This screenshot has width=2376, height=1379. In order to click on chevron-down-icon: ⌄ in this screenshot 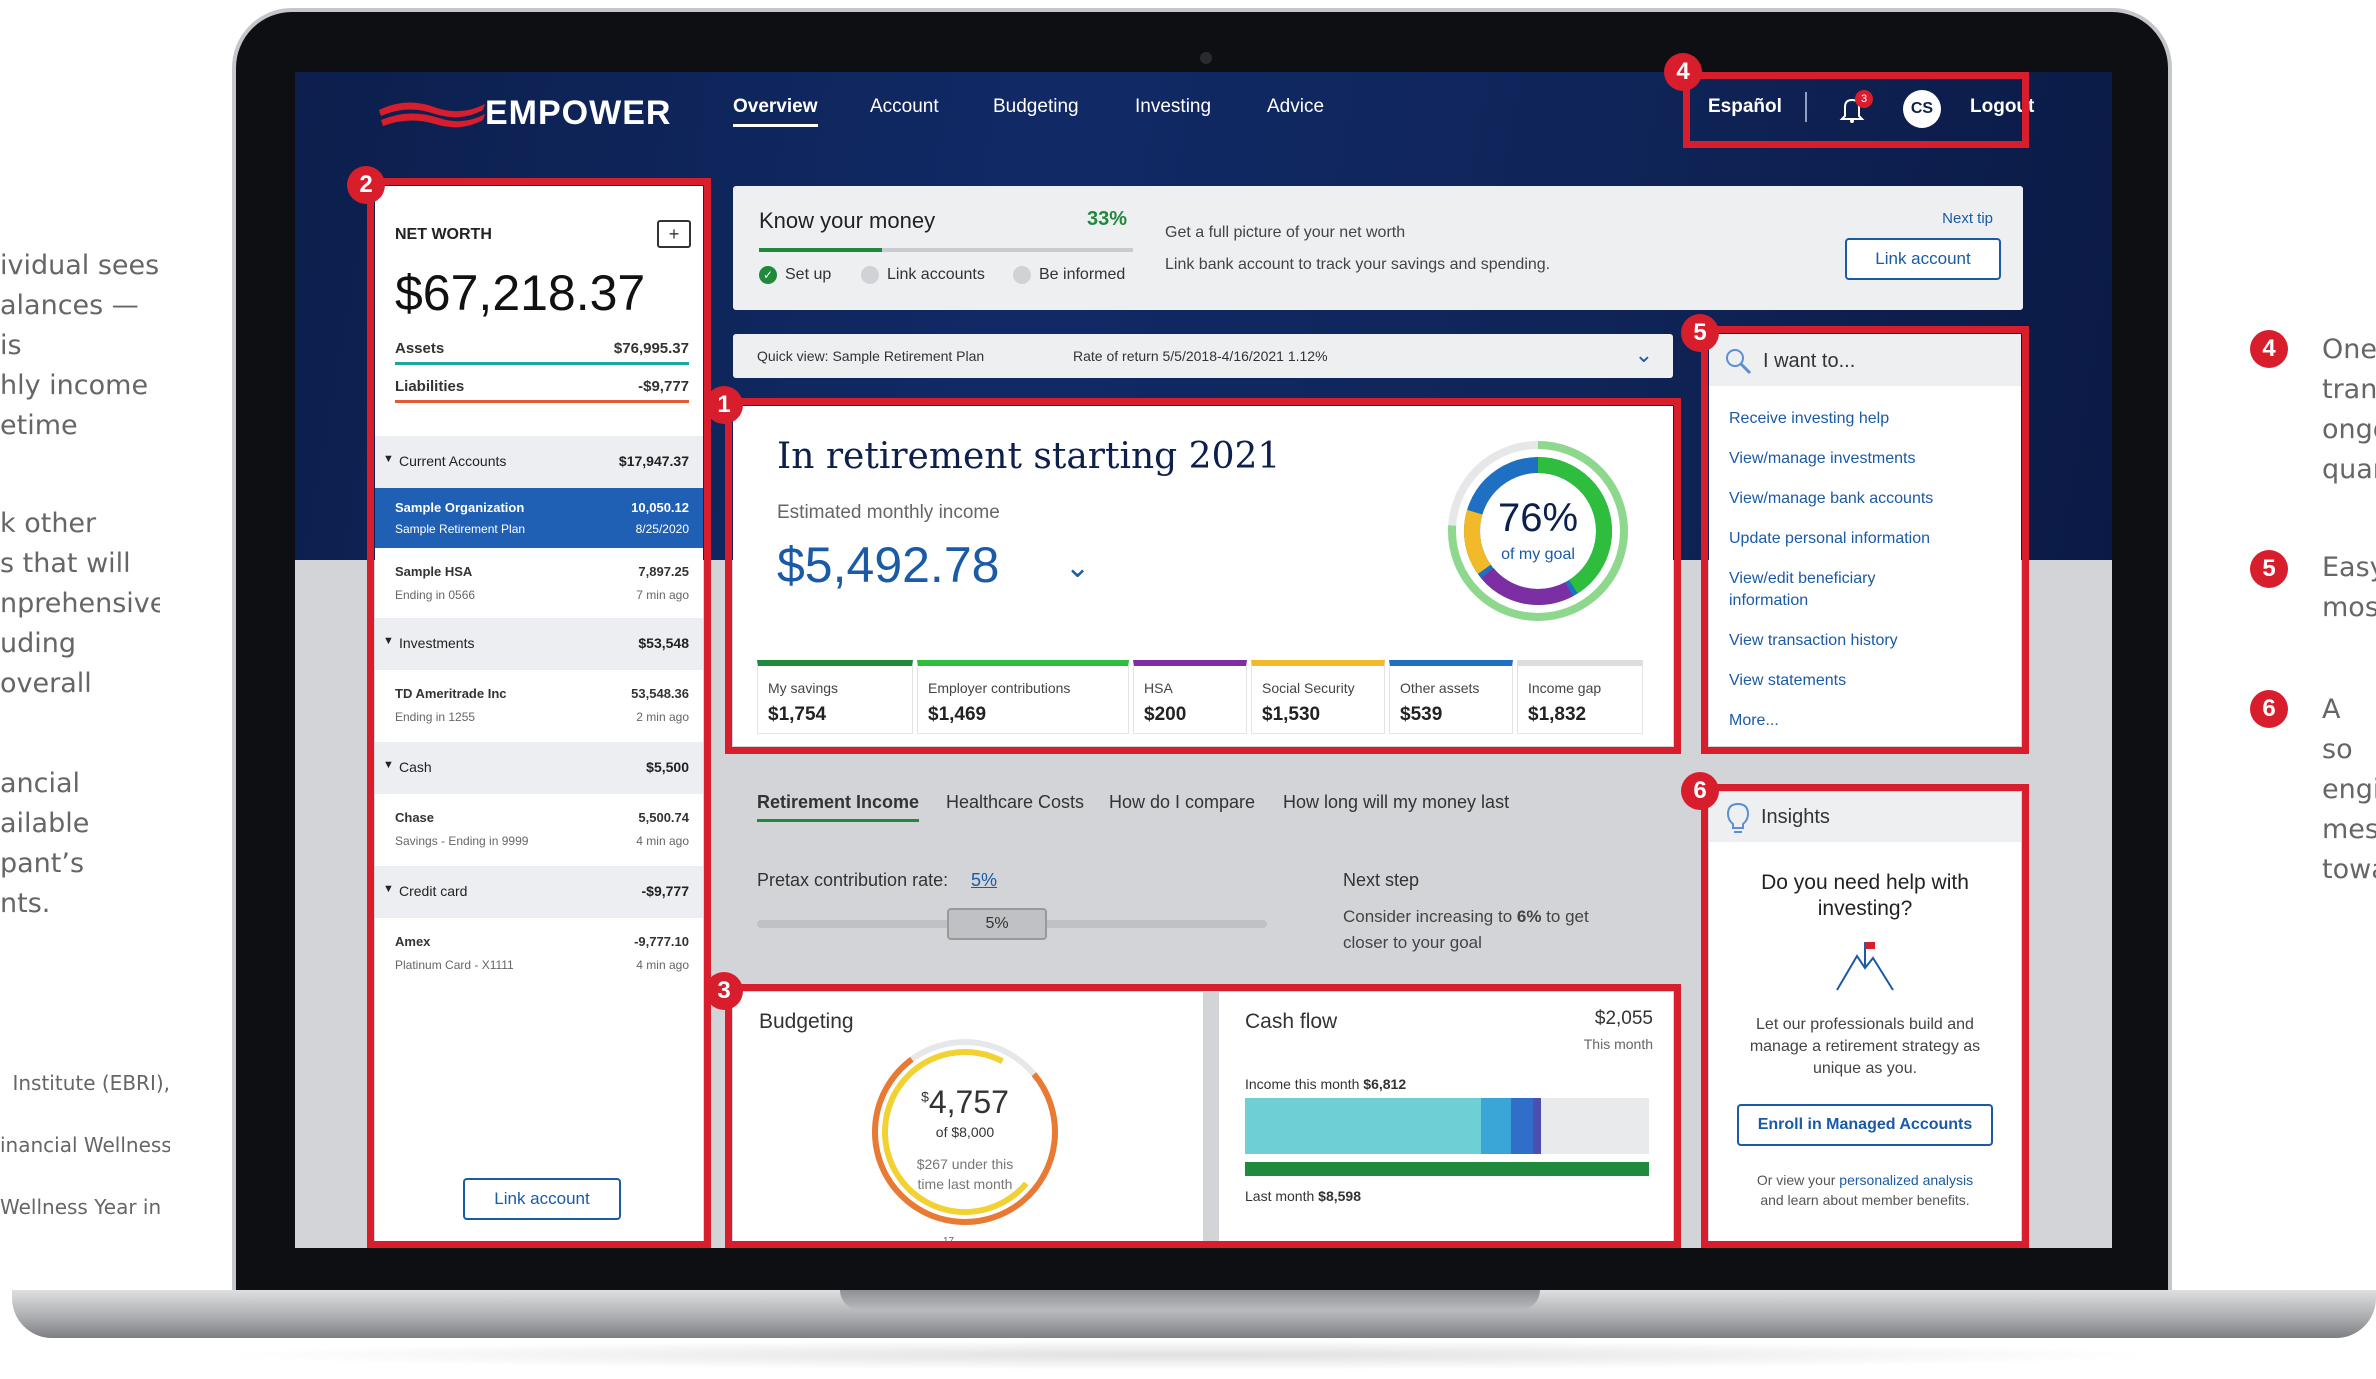, I will do `click(1644, 355)`.